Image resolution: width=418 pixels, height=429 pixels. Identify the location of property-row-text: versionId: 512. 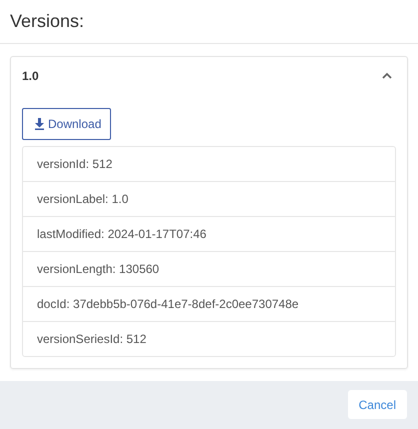
(75, 164).